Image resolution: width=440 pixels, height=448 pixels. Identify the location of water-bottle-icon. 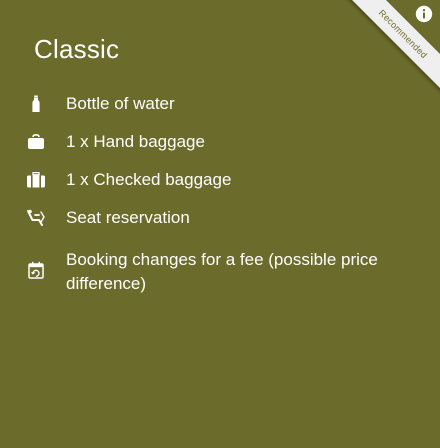
(36, 104).